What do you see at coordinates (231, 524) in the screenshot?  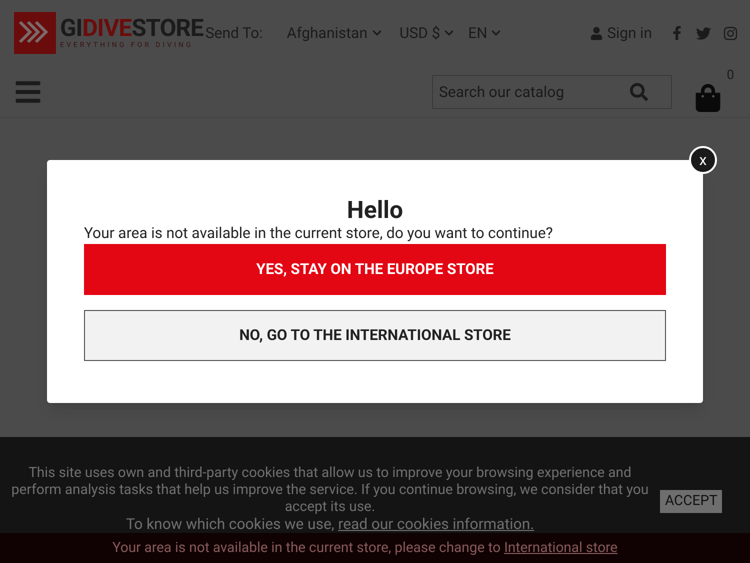 I see `cookie-info-text: To know which cookies we use,` at bounding box center [231, 524].